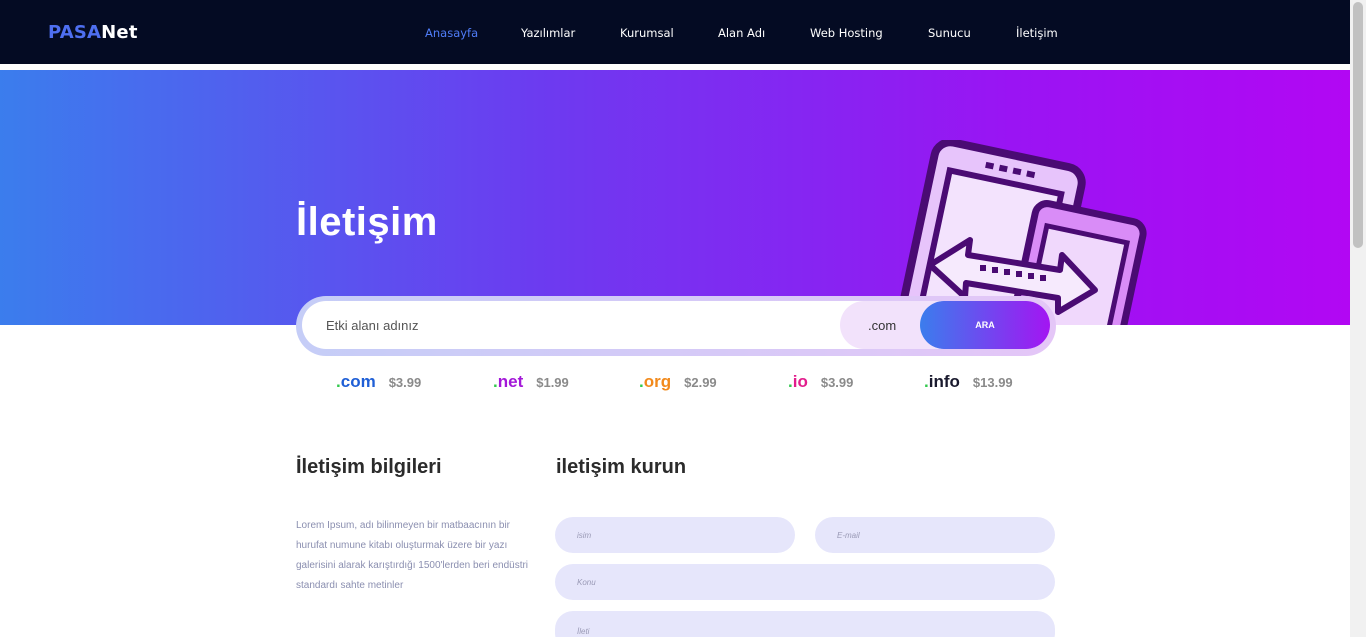  Describe the element at coordinates (935, 535) in the screenshot. I see `email-field` at that location.